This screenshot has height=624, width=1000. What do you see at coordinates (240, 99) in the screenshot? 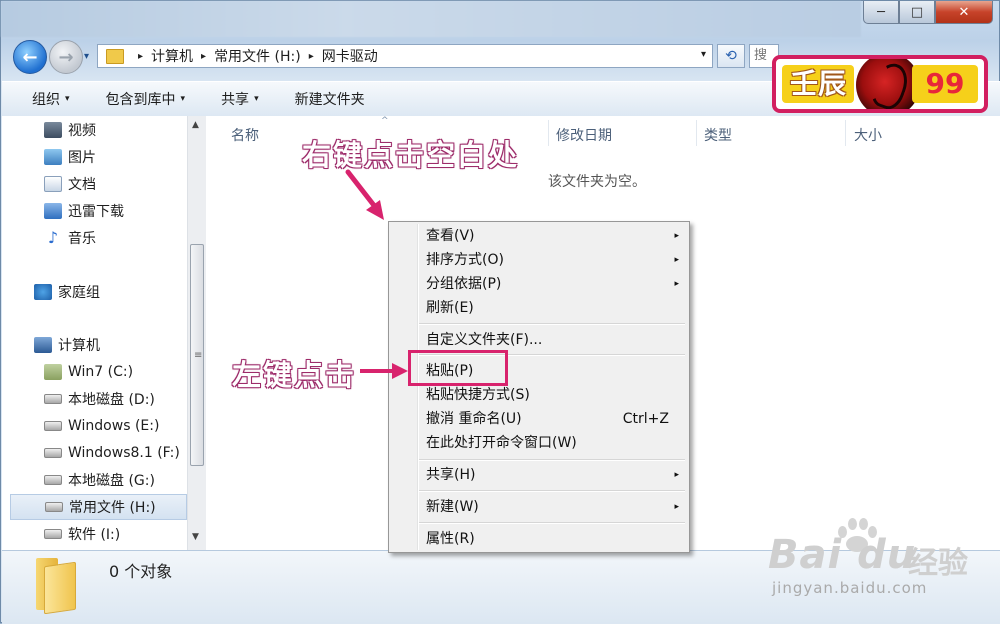
I see `share-menu: 共享 ▾` at bounding box center [240, 99].